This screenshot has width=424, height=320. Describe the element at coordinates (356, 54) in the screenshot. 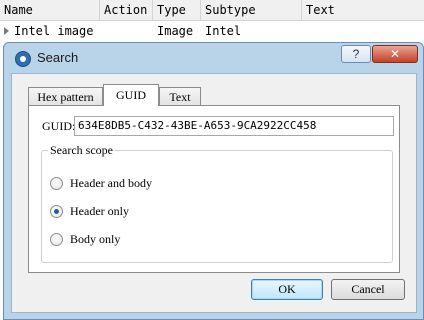

I see `help-button: ?` at that location.